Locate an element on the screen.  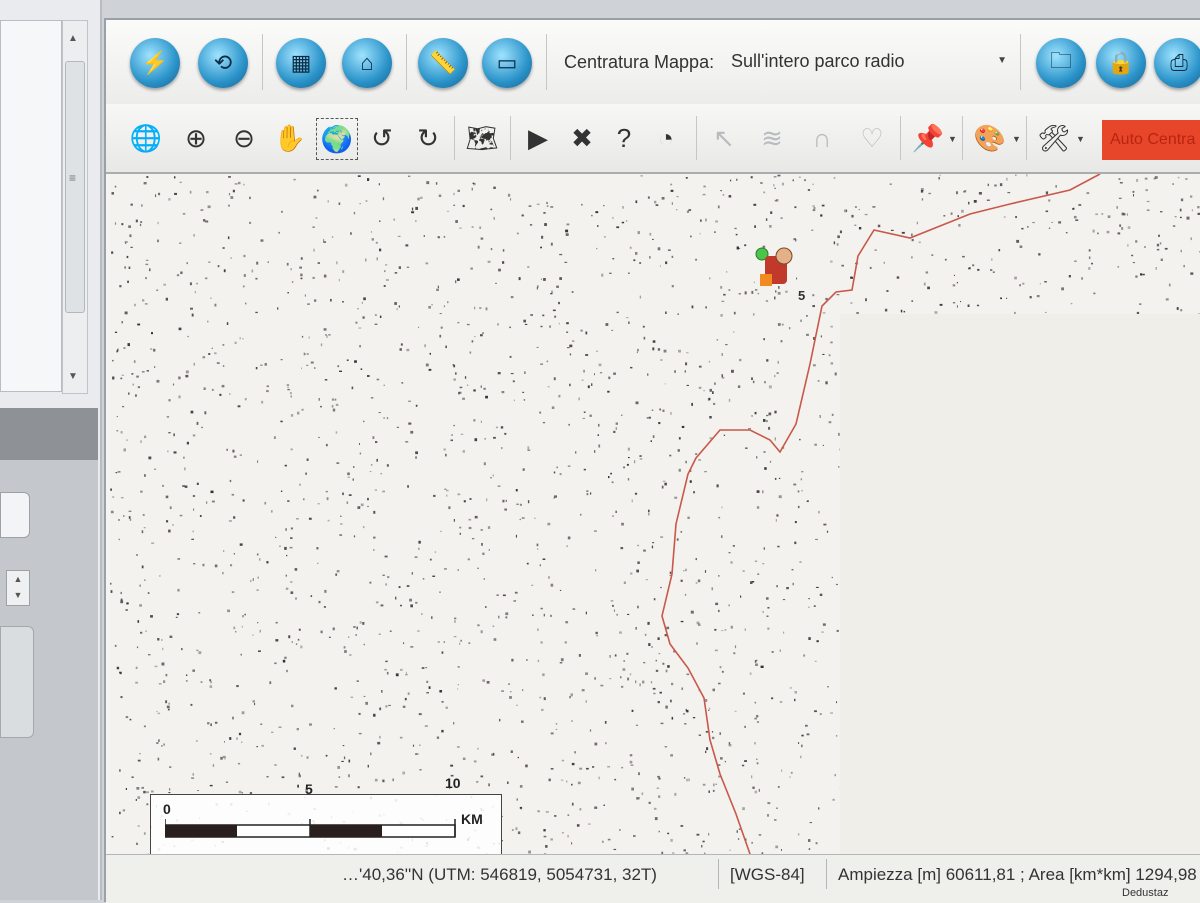
pin-icon: 📌 is located at coordinates (928, 138).